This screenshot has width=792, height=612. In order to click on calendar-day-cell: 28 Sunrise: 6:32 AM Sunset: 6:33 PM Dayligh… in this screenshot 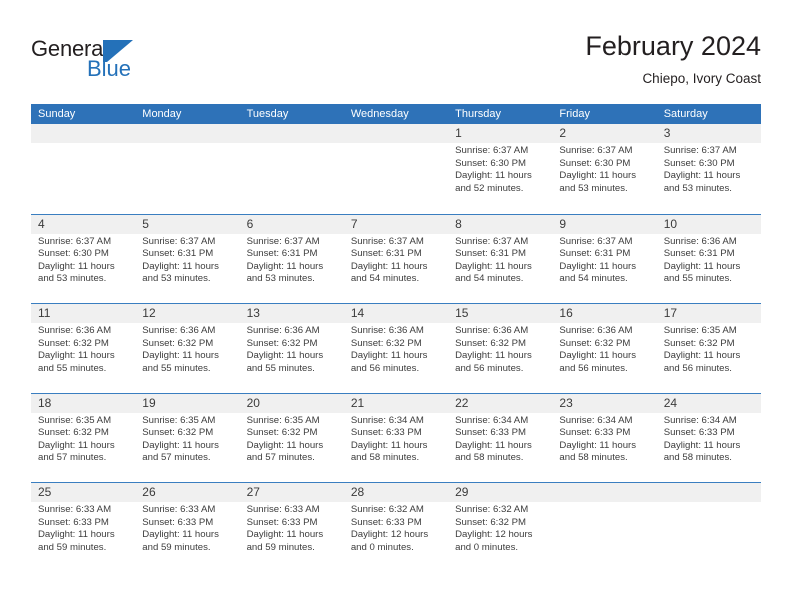, I will do `click(396, 527)`.